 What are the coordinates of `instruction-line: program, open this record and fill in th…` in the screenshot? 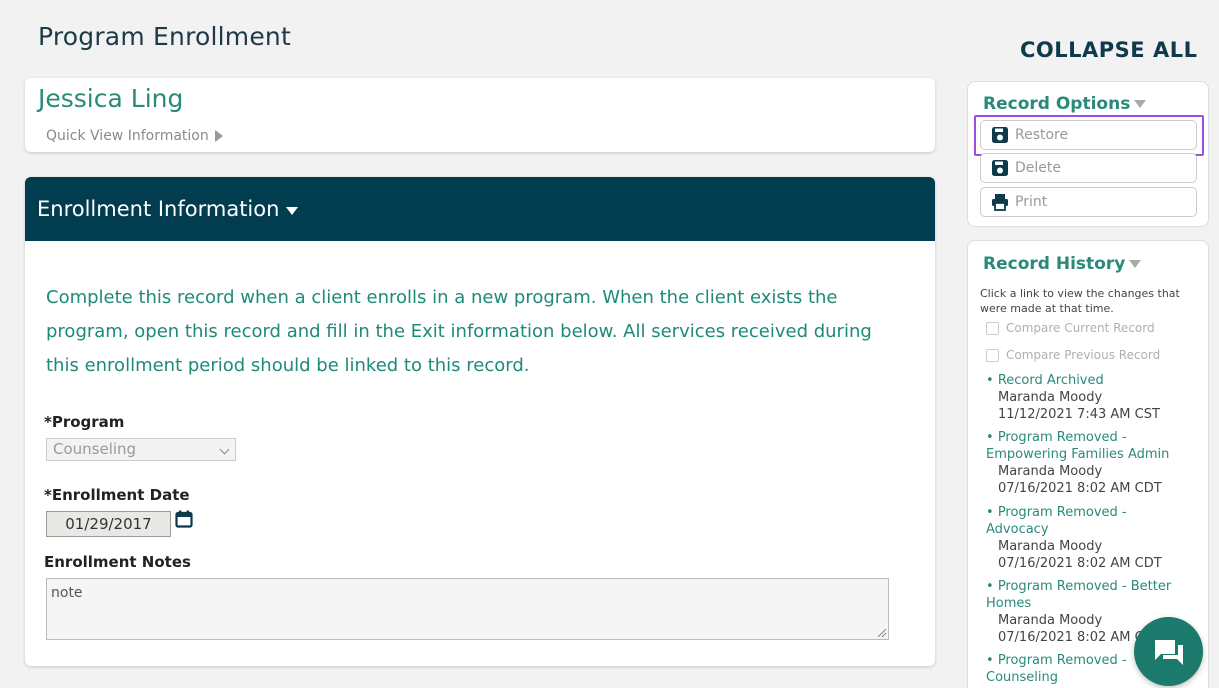 It's located at (459, 331).